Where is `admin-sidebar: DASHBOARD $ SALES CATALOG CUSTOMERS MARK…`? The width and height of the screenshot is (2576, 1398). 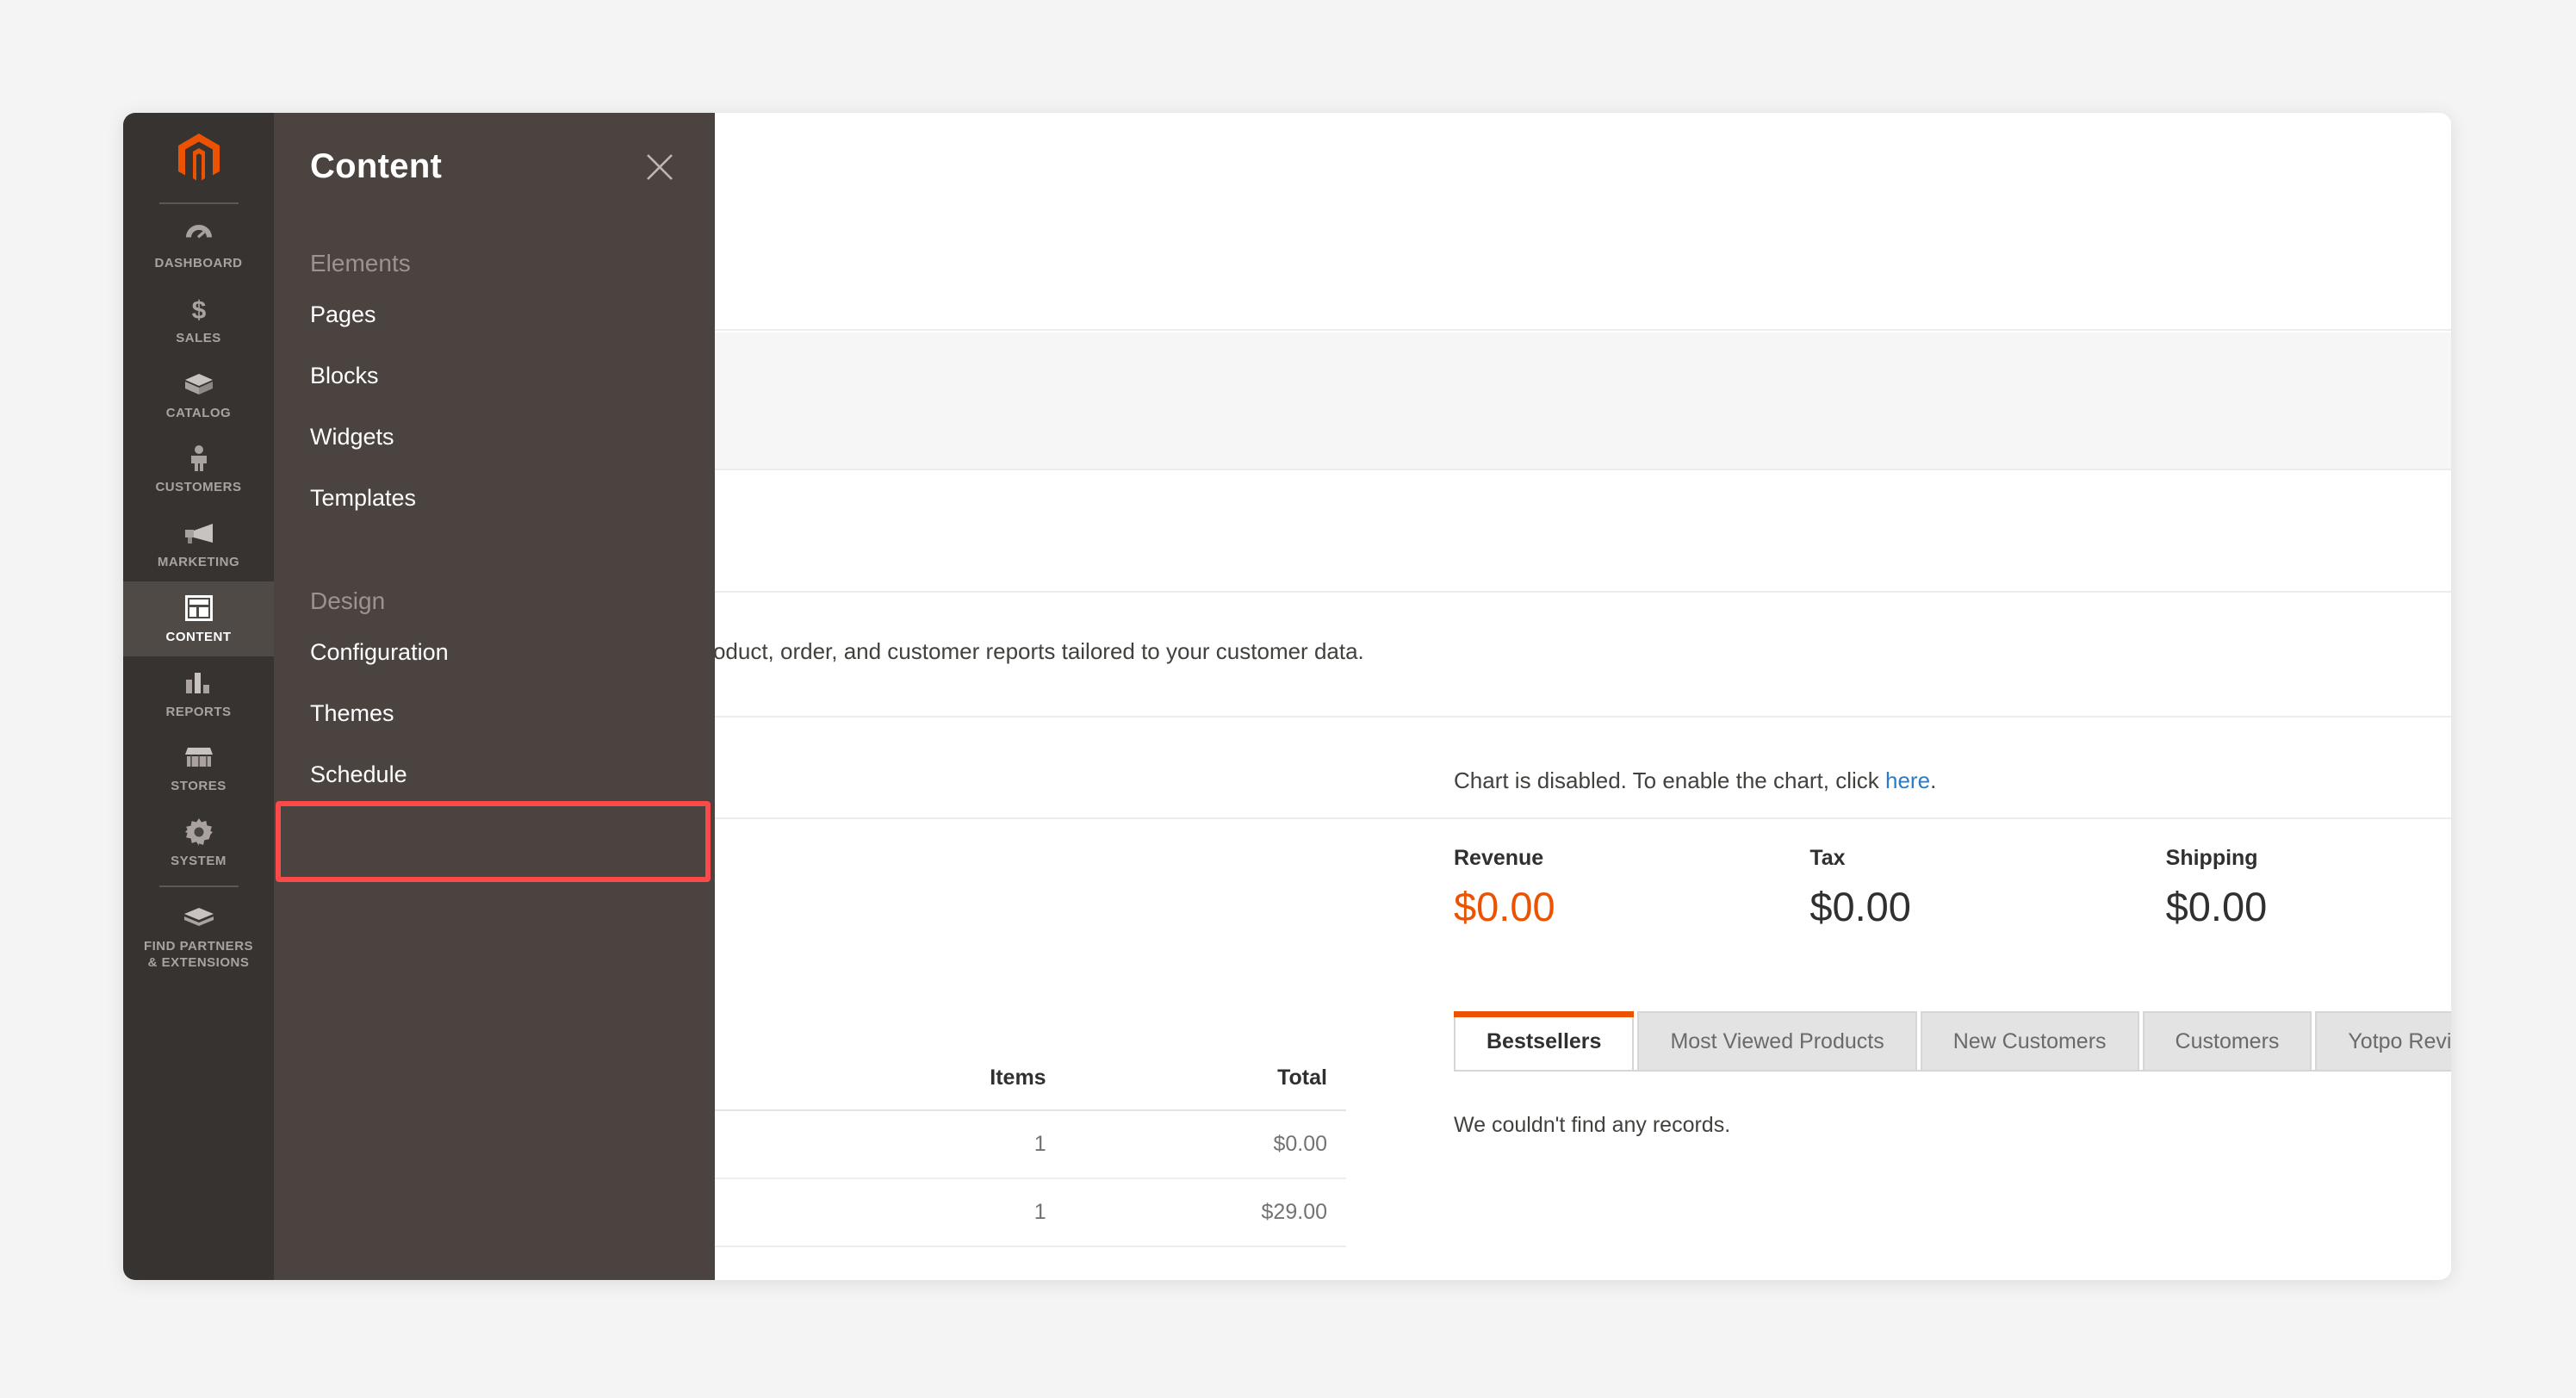 admin-sidebar: DASHBOARD $ SALES CATALOG CUSTOMERS MARK… is located at coordinates (198, 696).